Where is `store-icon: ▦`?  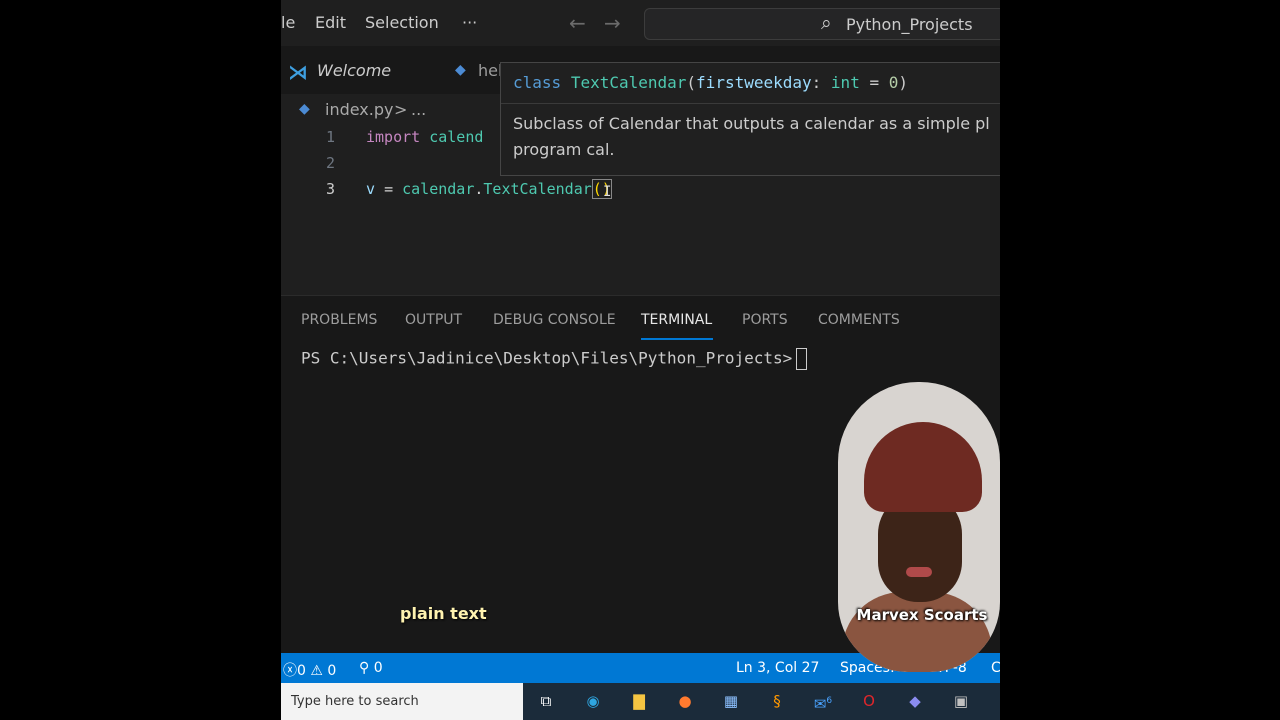
store-icon: ▦ is located at coordinates (731, 701).